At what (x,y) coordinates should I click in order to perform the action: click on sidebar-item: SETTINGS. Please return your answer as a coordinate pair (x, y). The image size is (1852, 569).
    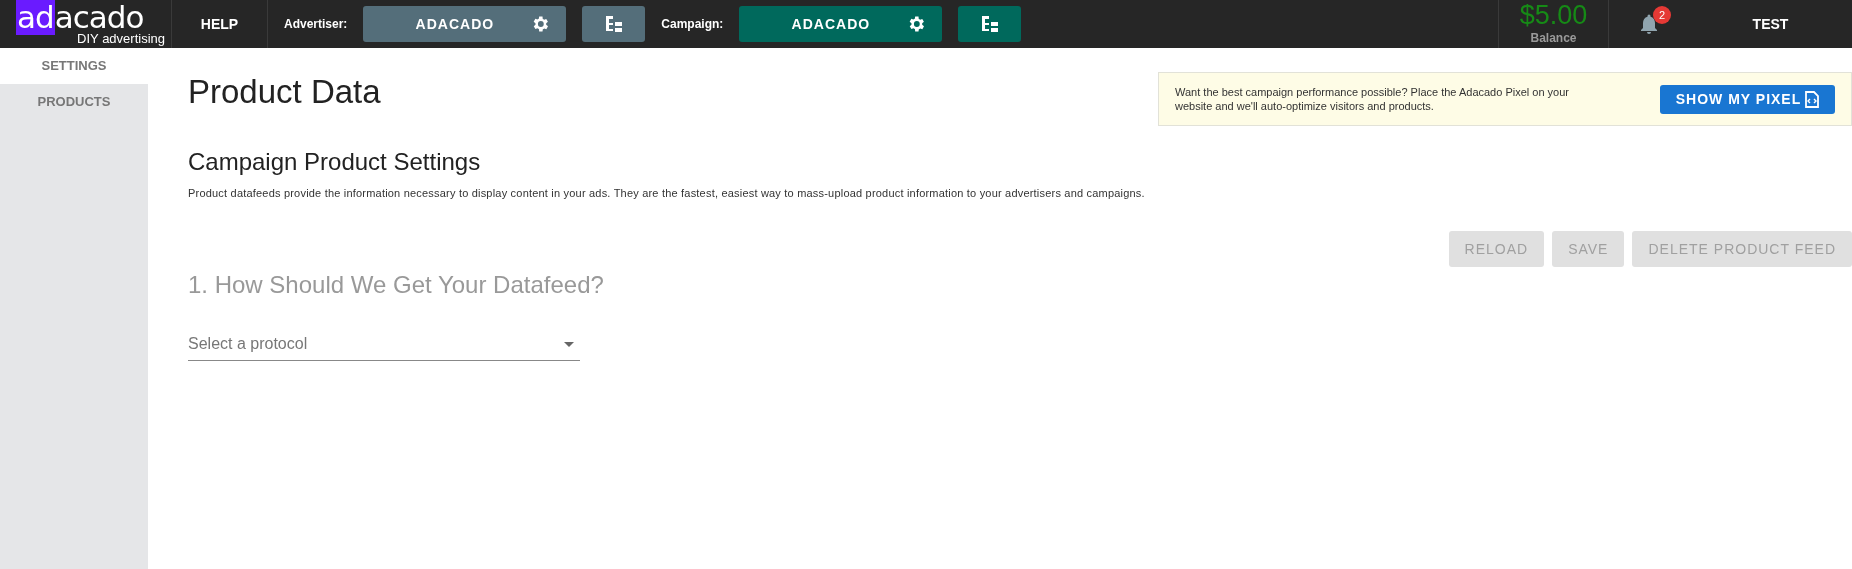
    Looking at the image, I should click on (74, 66).